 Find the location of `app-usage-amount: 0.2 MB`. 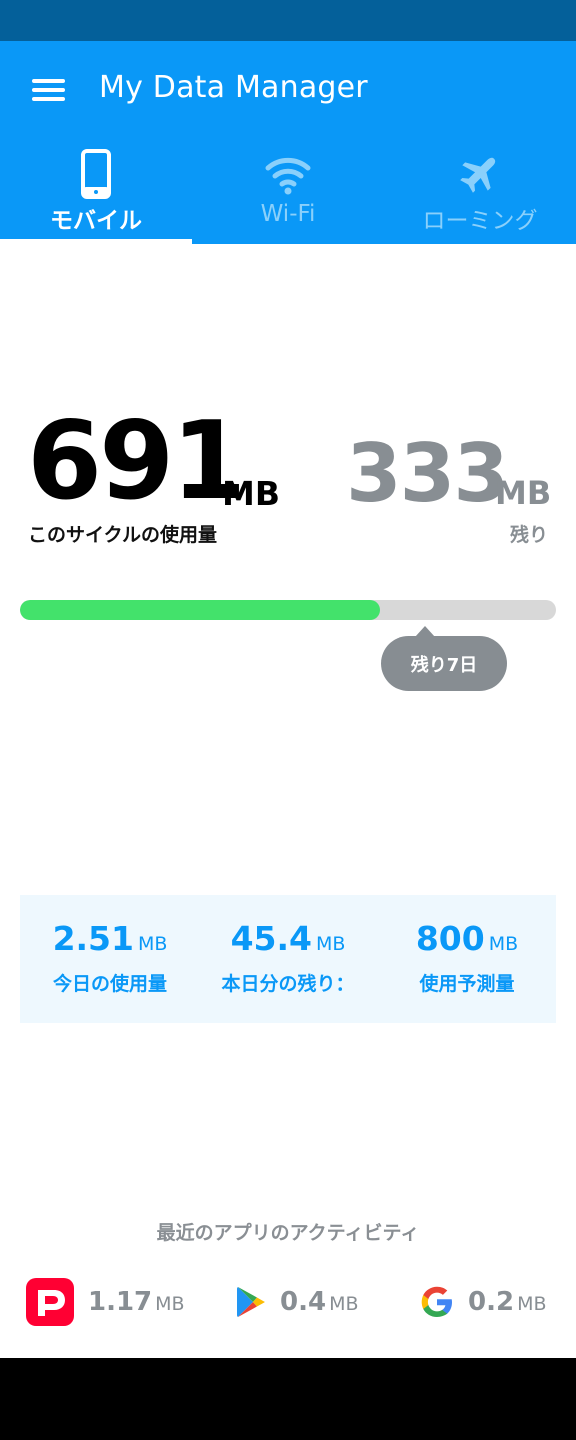

app-usage-amount: 0.2 MB is located at coordinates (507, 1302).